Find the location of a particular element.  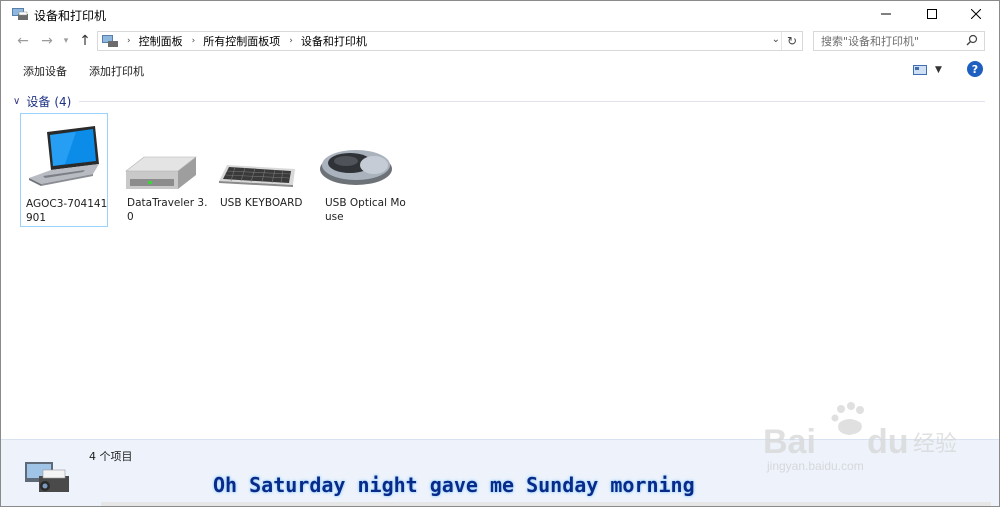

arrow-up-icon: ↑ is located at coordinates (85, 41).